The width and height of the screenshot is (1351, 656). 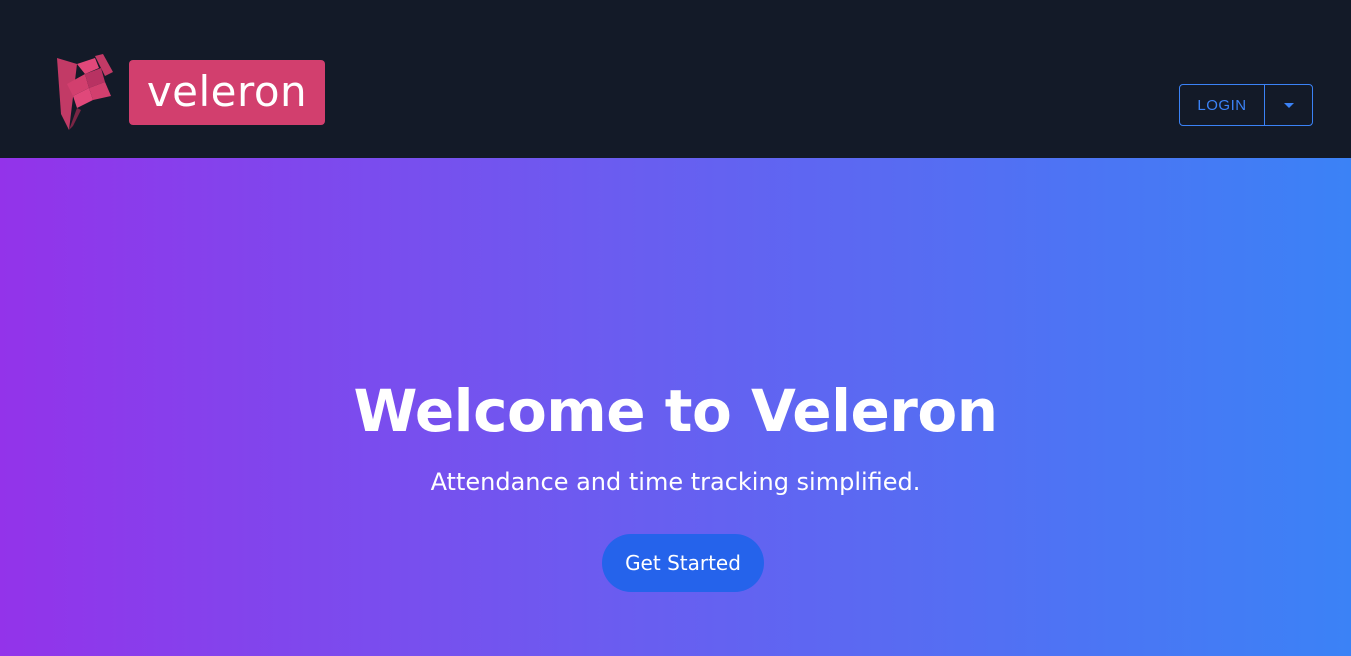 I want to click on get-started-button: Get Started, so click(x=683, y=563).